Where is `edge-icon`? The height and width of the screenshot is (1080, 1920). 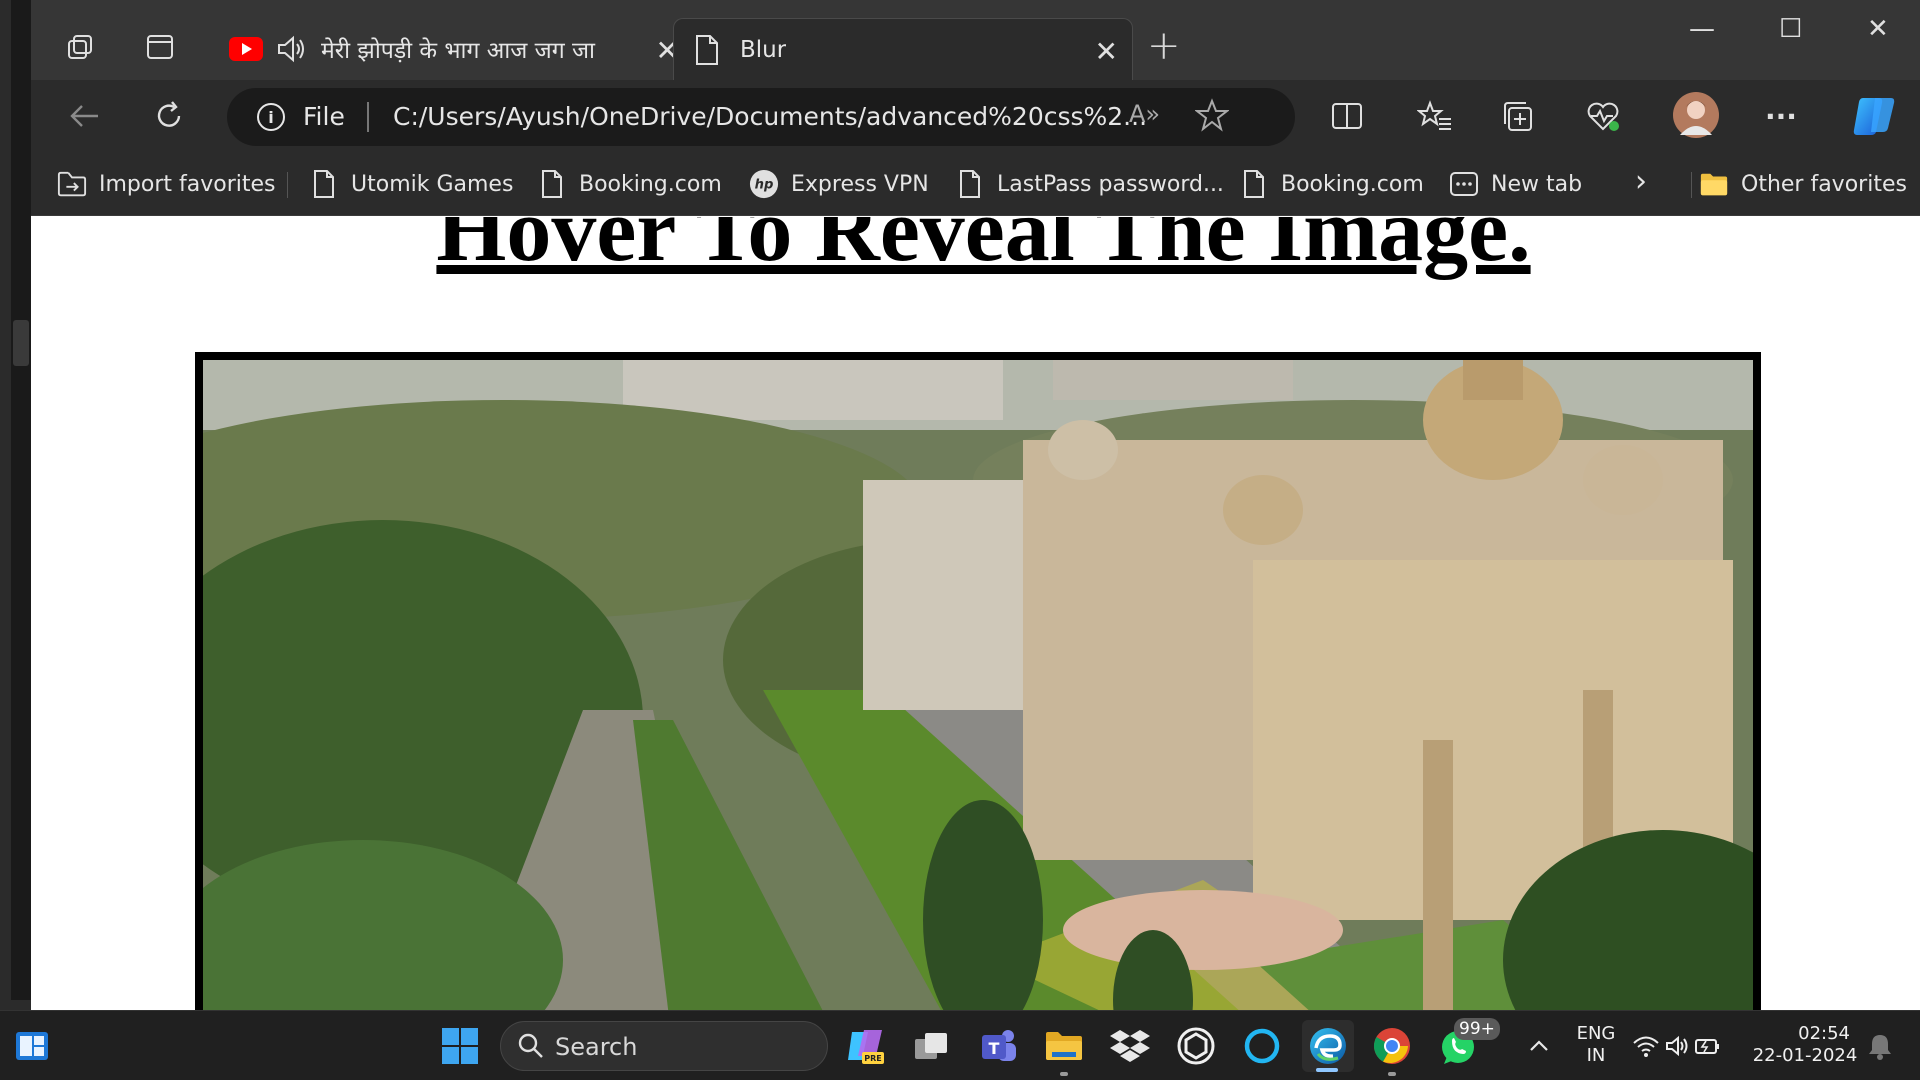 edge-icon is located at coordinates (1328, 1046).